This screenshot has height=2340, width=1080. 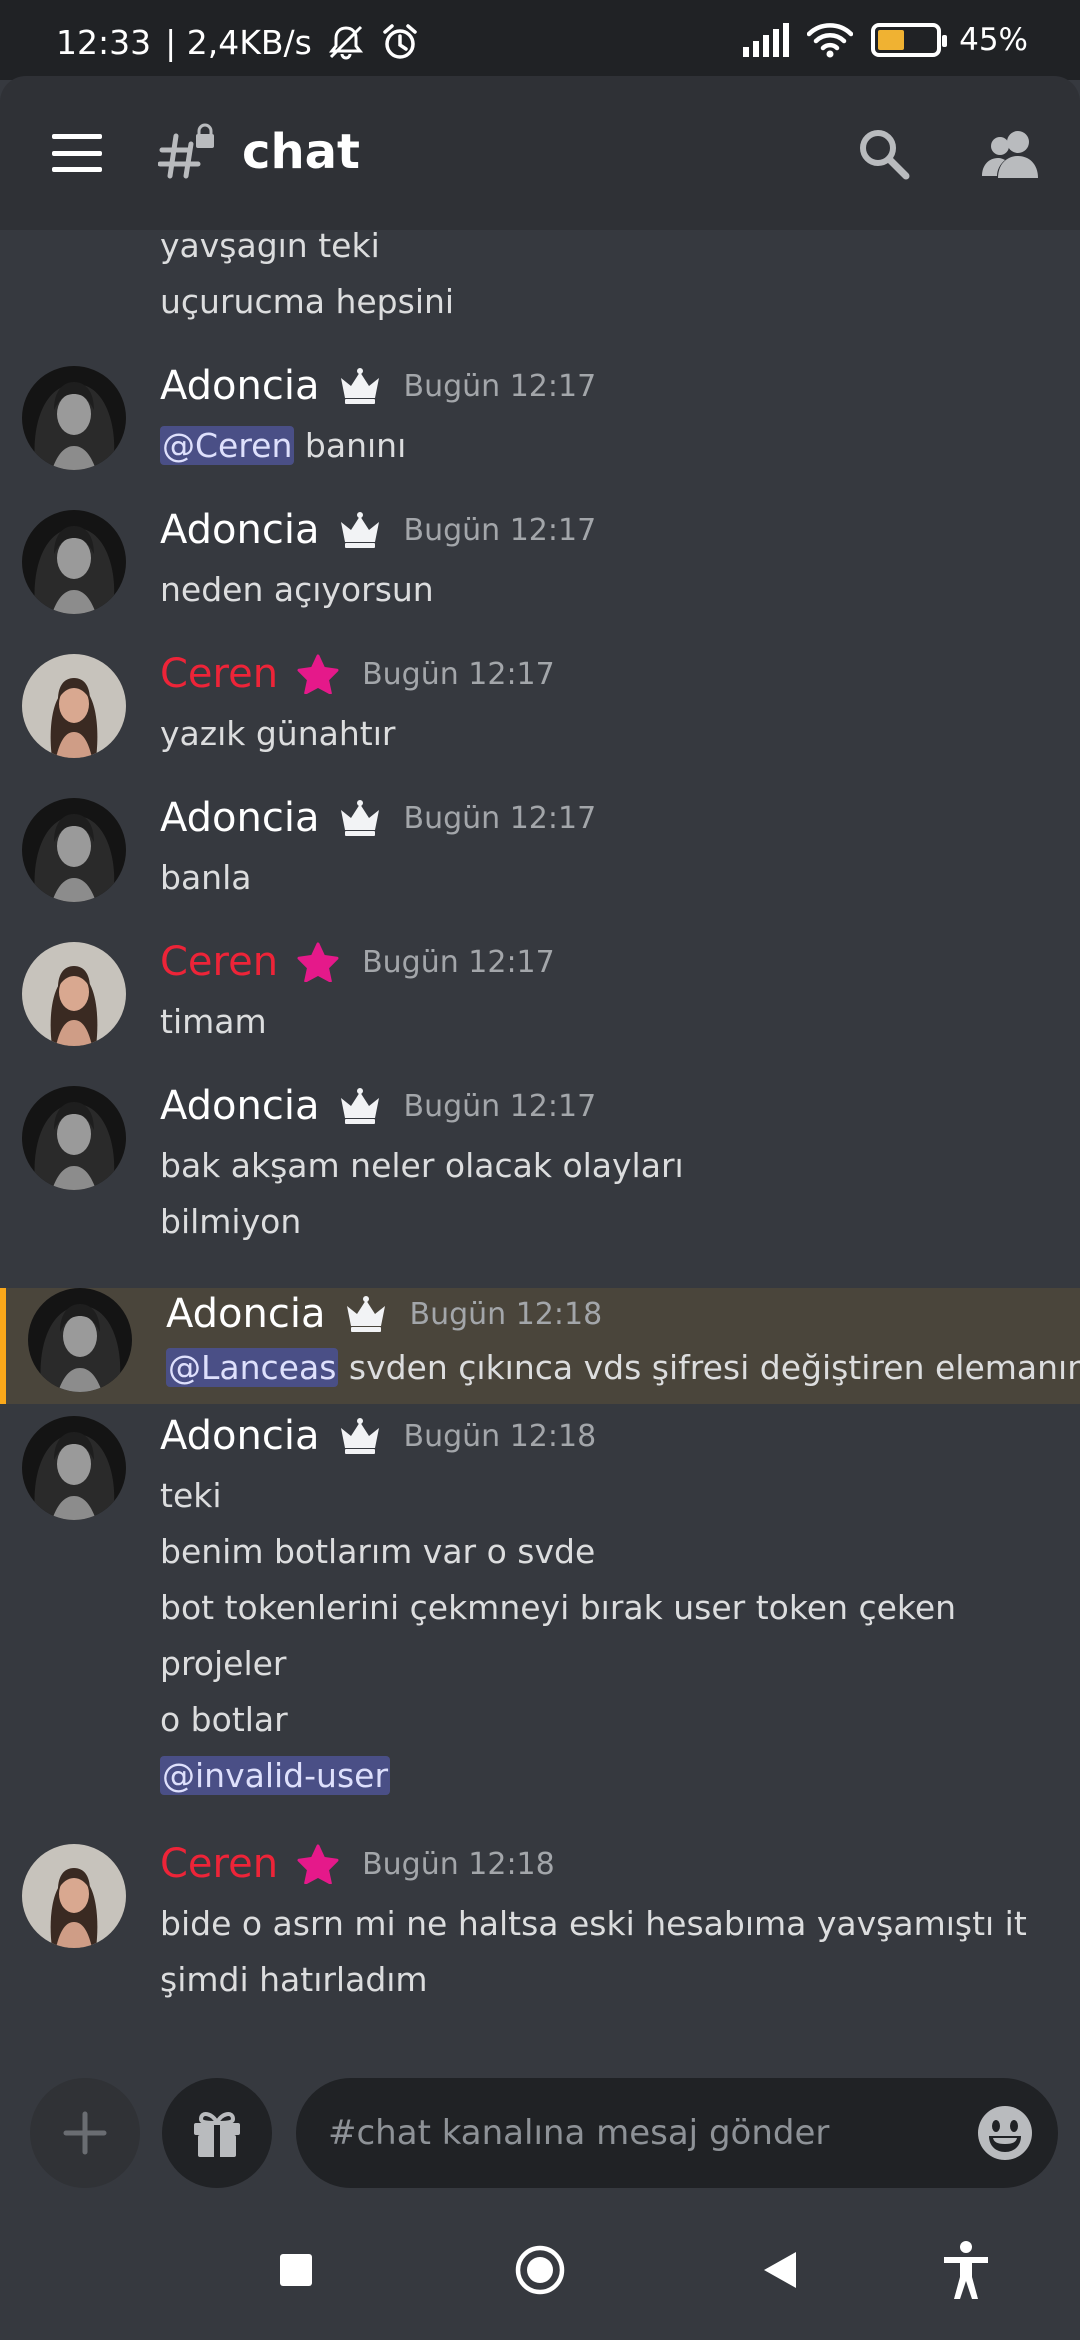 I want to click on message-line: yavşagın teki, so click(x=307, y=252).